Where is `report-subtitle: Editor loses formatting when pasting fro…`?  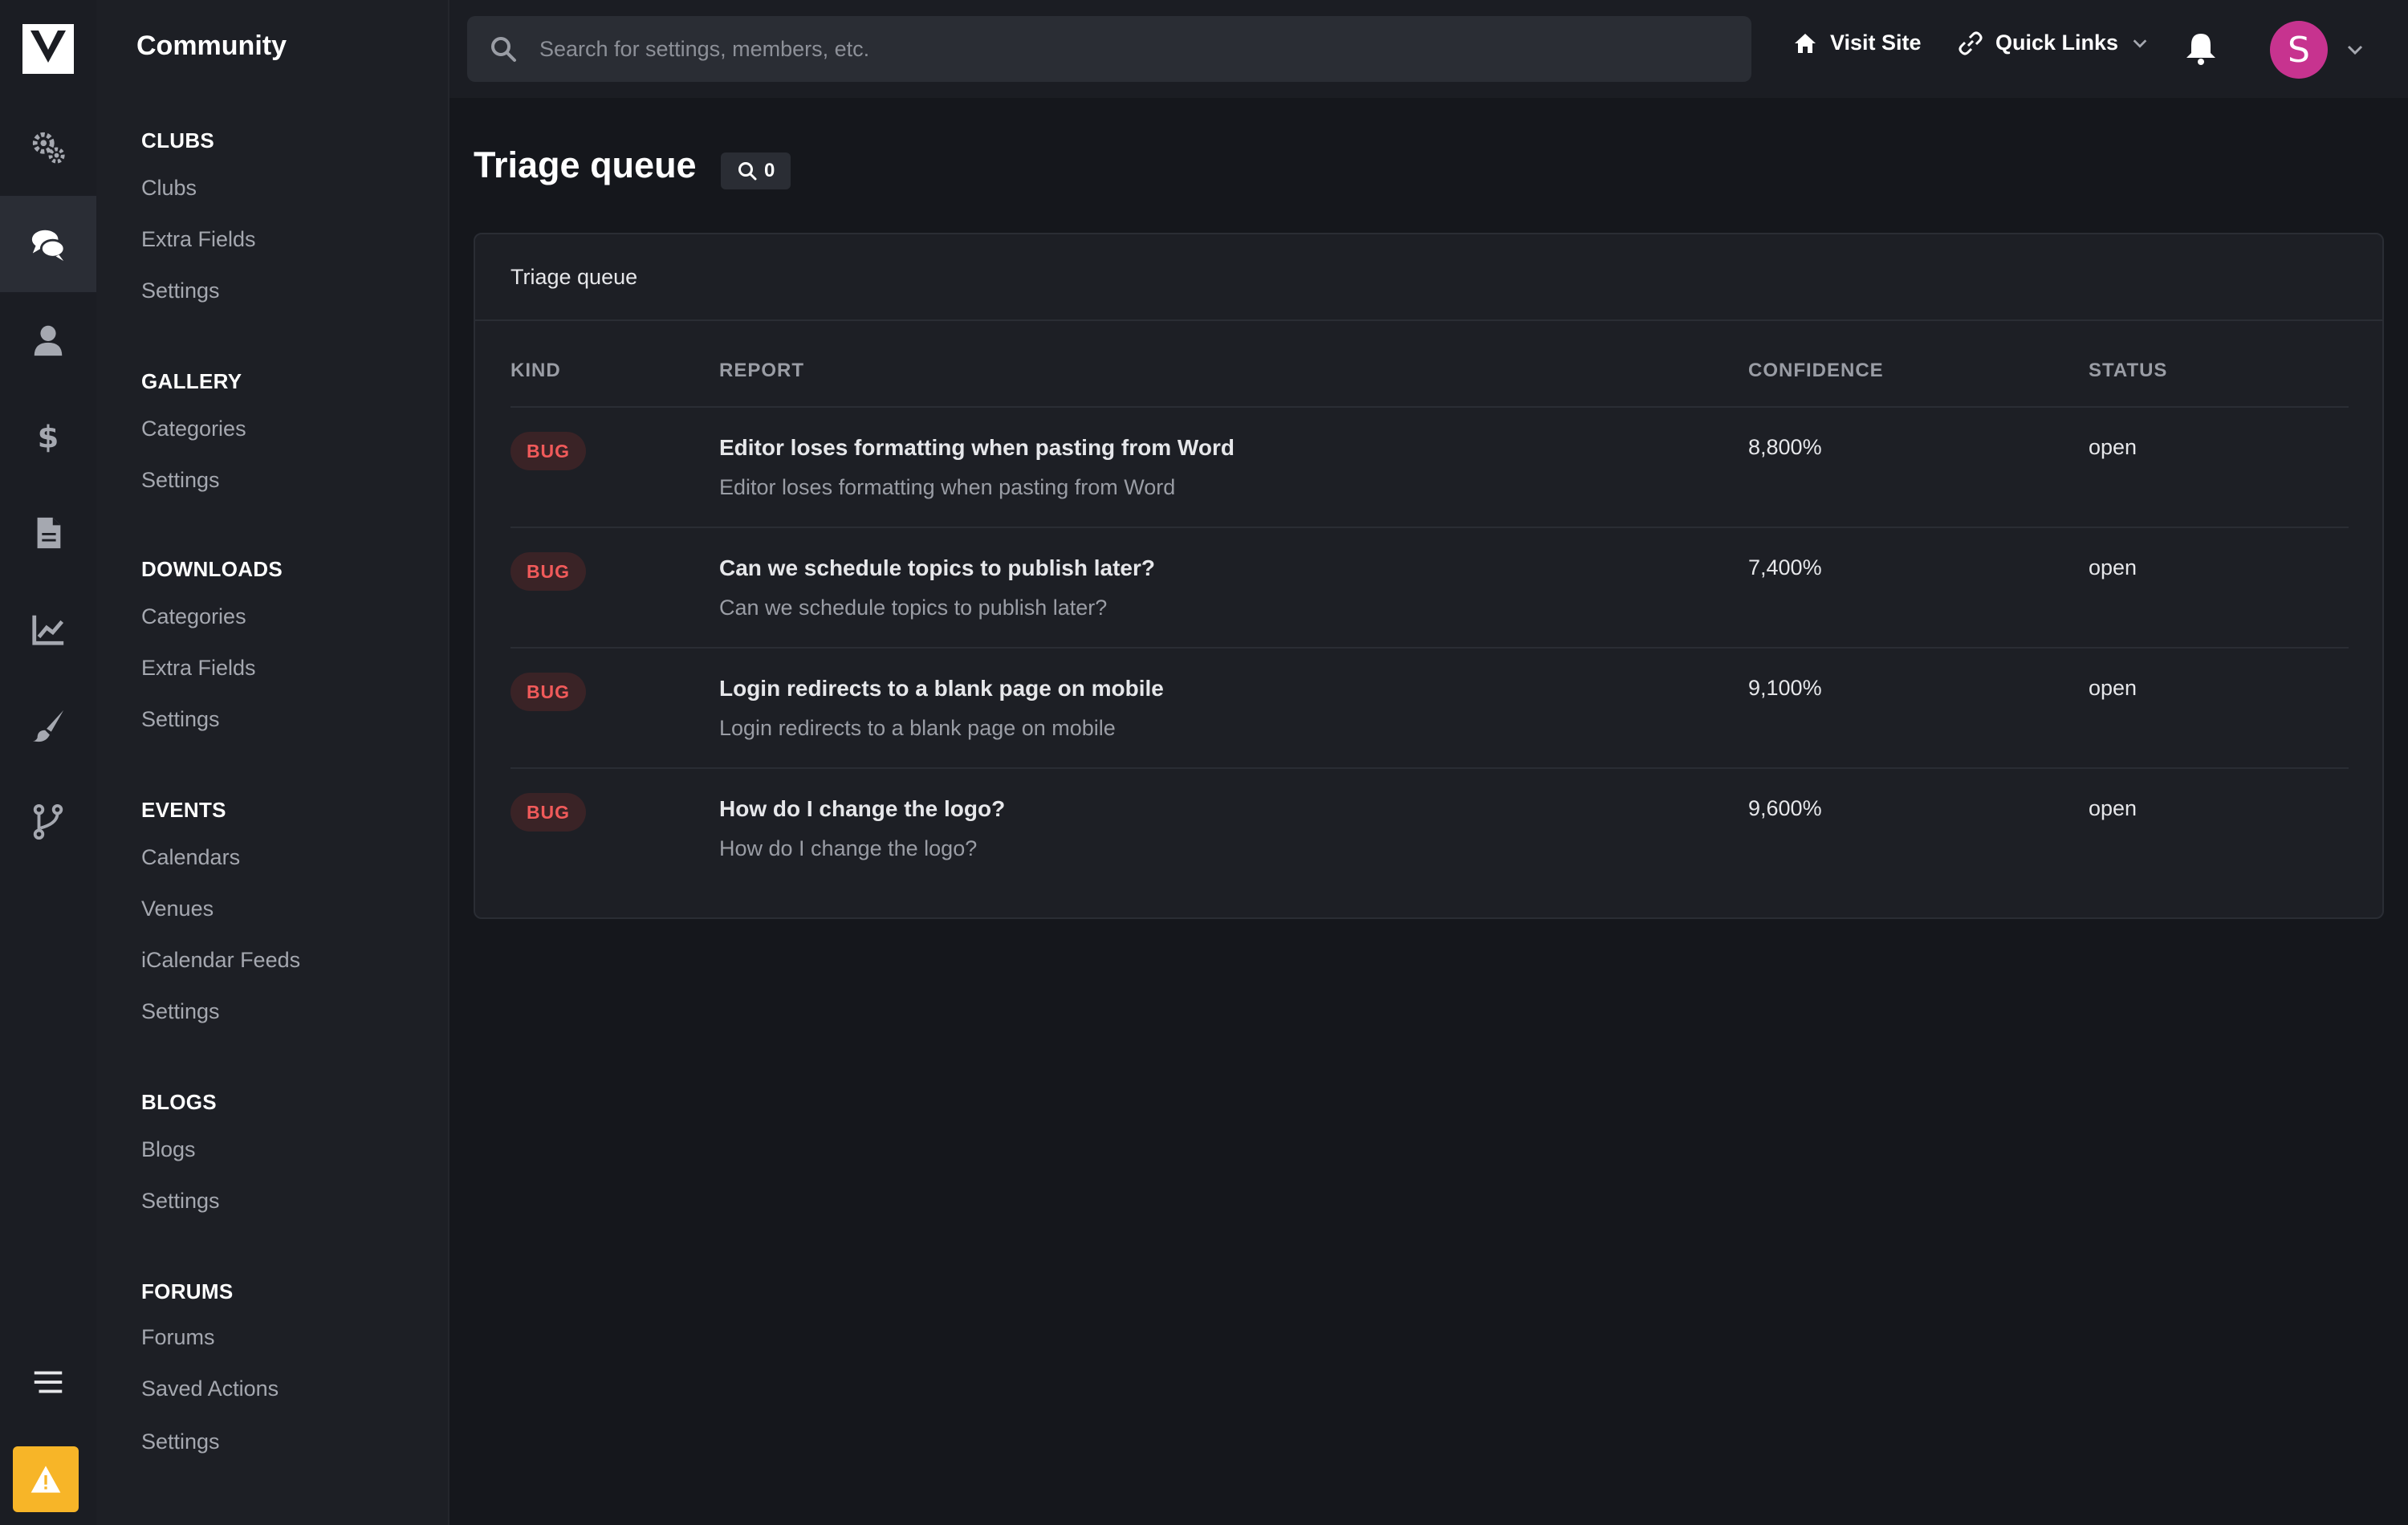
report-subtitle: Editor loses formatting when pasting fro… is located at coordinates (947, 487).